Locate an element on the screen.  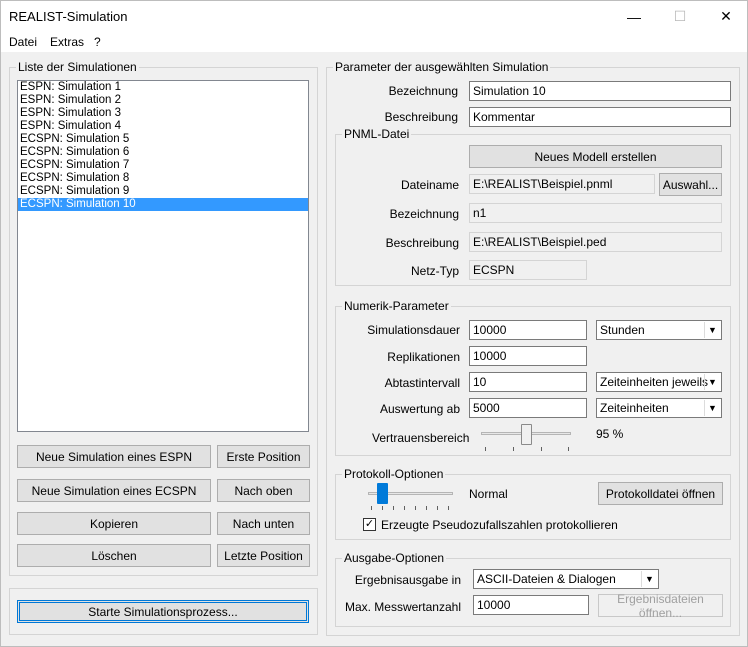
menu-bar: Datei Extras ? is located at coordinates (374, 42).